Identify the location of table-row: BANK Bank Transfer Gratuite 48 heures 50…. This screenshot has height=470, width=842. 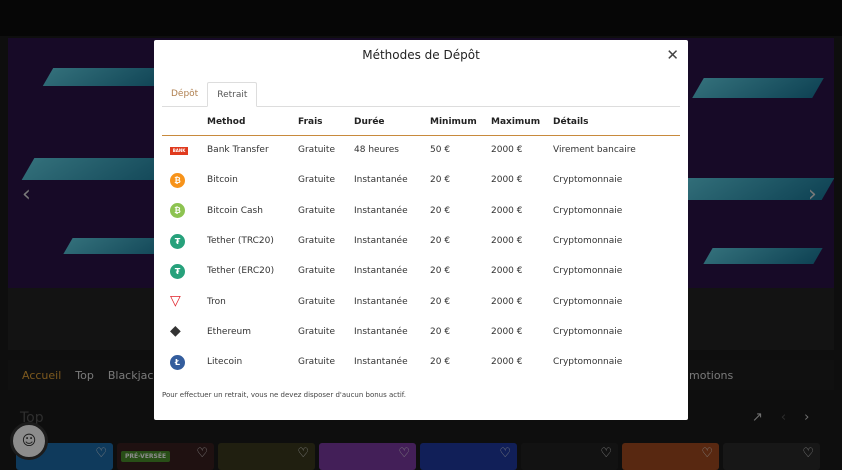
(421, 150).